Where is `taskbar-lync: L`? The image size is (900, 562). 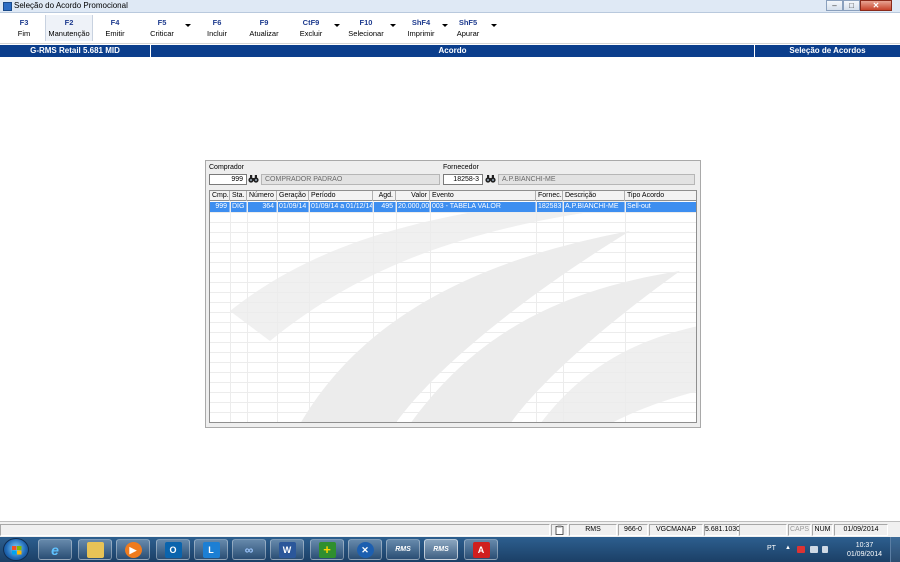
taskbar-lync: L is located at coordinates (211, 549).